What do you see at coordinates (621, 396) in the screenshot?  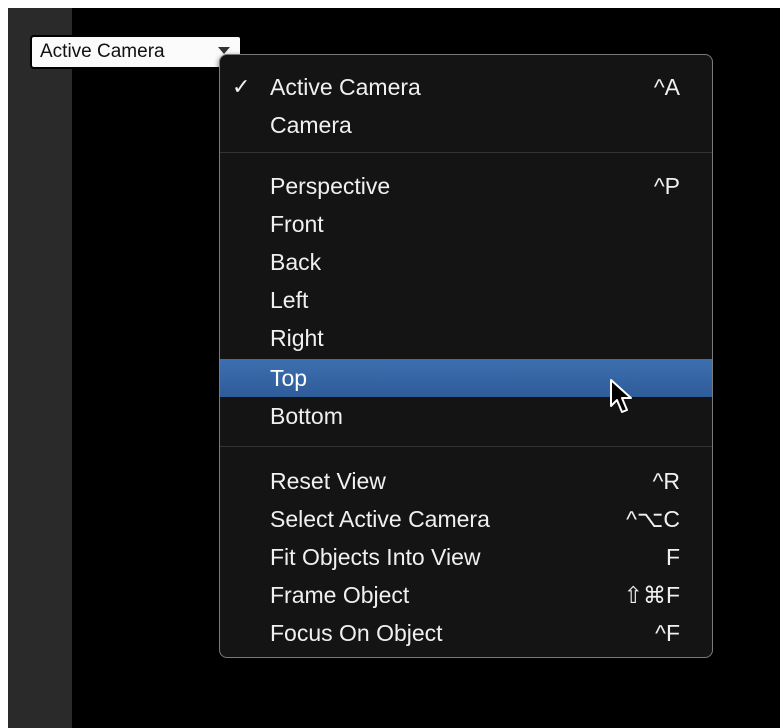 I see `mouse-pointer-icon` at bounding box center [621, 396].